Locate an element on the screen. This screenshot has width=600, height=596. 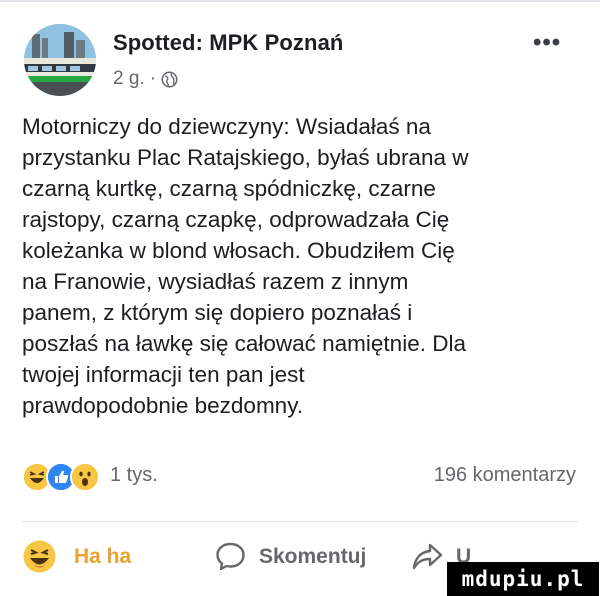
comment-icon is located at coordinates (230, 556).